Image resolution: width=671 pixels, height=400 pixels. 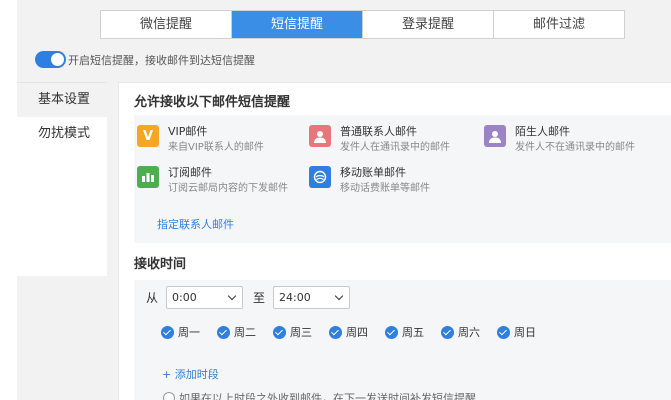 I want to click on mail-type-title: 普通联系人邮件, so click(x=378, y=131).